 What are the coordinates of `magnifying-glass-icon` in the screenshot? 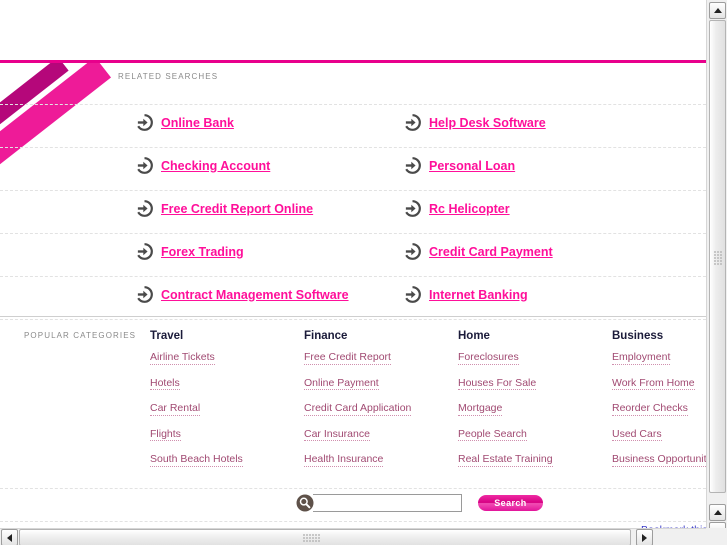 It's located at (305, 503).